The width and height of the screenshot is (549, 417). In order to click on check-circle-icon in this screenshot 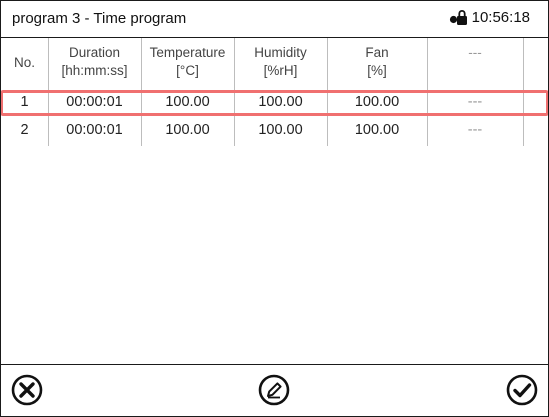, I will do `click(522, 392)`.